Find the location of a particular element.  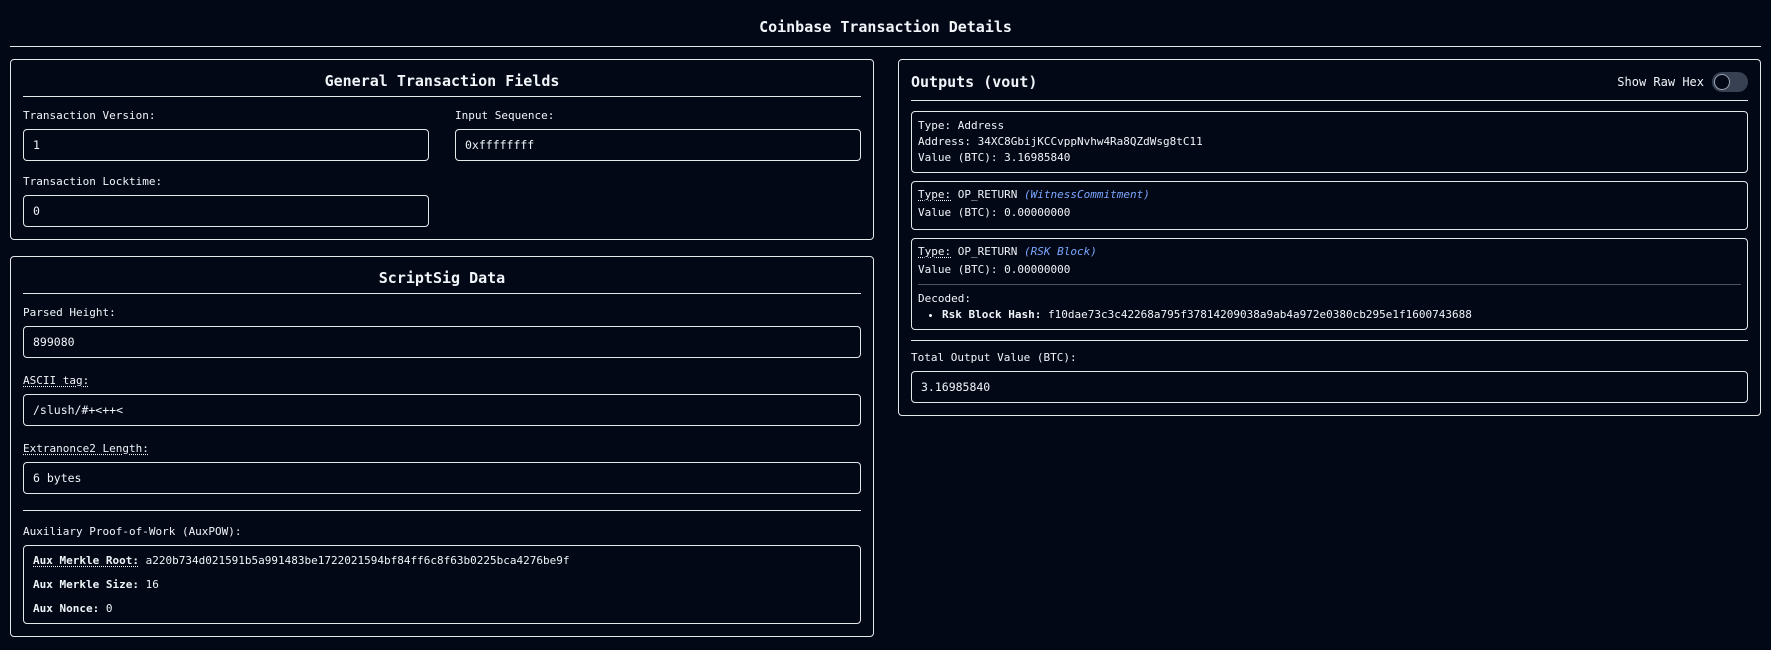

version-label: Transaction Version: is located at coordinates (89, 115).